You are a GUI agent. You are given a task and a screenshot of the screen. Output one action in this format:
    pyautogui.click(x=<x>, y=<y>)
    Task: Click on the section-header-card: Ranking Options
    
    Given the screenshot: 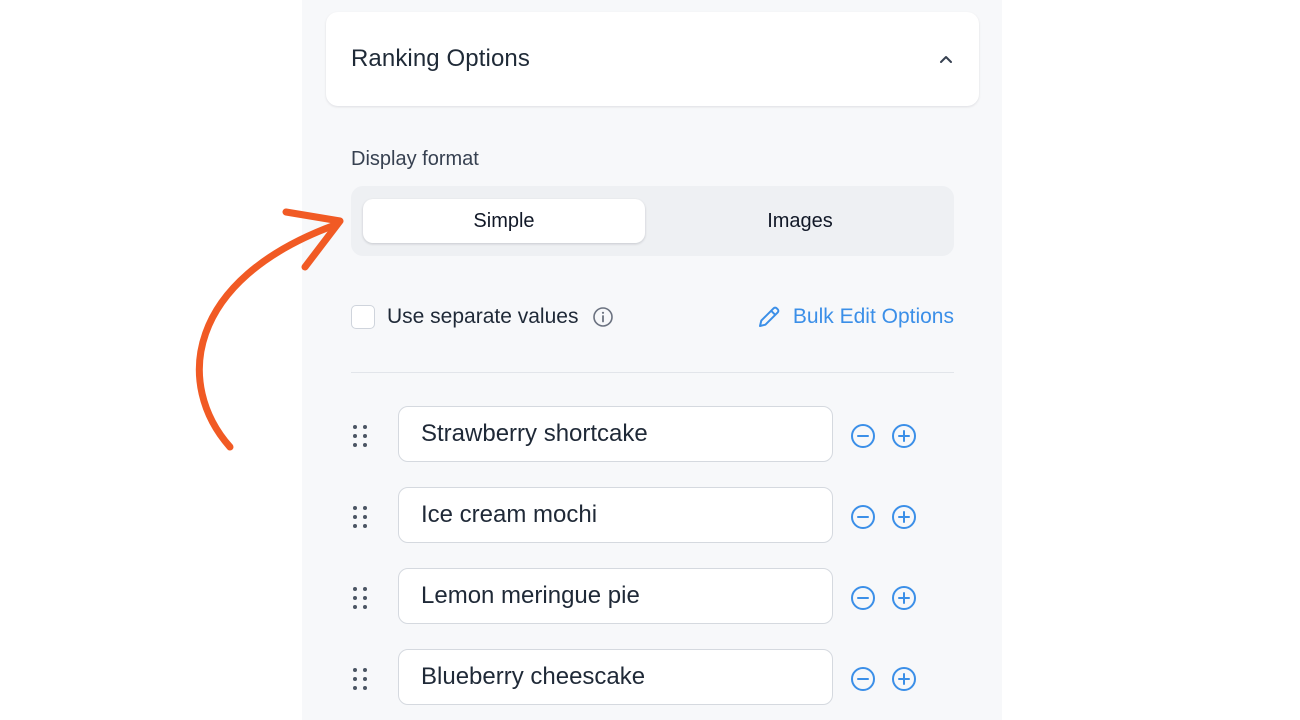 What is the action you would take?
    pyautogui.click(x=652, y=59)
    